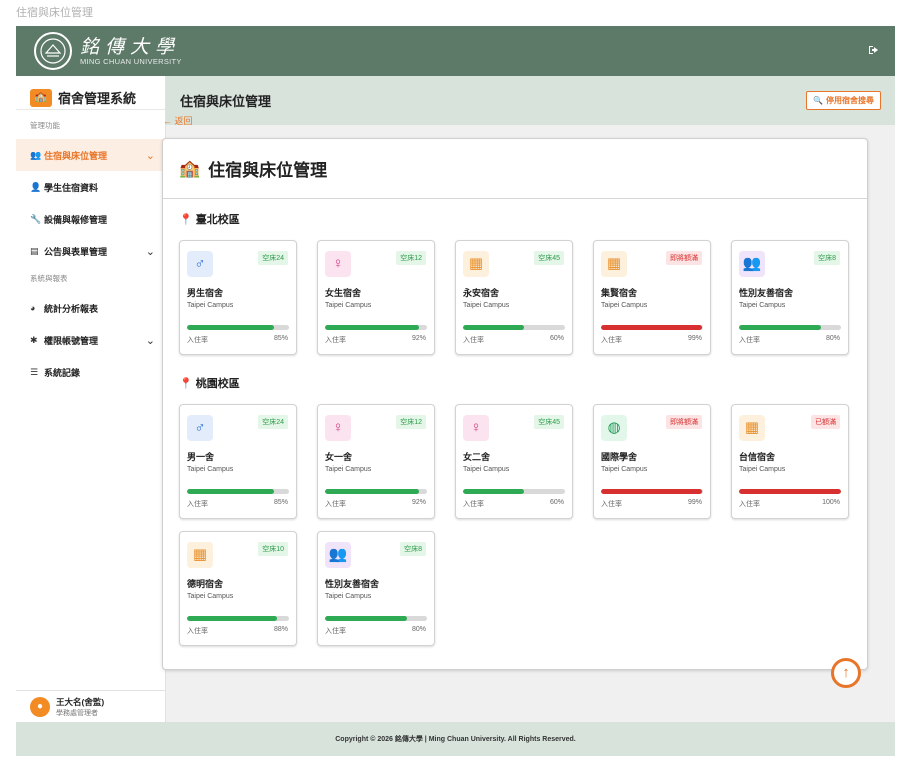 This screenshot has width=909, height=765. What do you see at coordinates (190, 168) in the screenshot?
I see `school-icon: 🏫` at bounding box center [190, 168].